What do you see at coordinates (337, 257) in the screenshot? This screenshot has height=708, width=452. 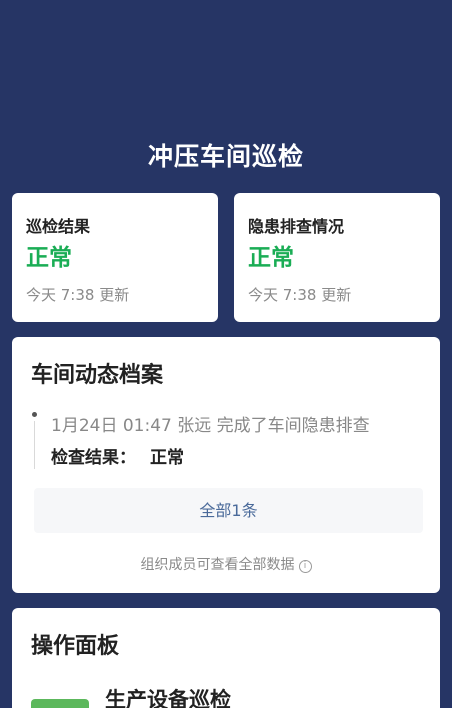 I see `hazard-check-card: 隐患排查情况 正常 今天 7:38 更新` at bounding box center [337, 257].